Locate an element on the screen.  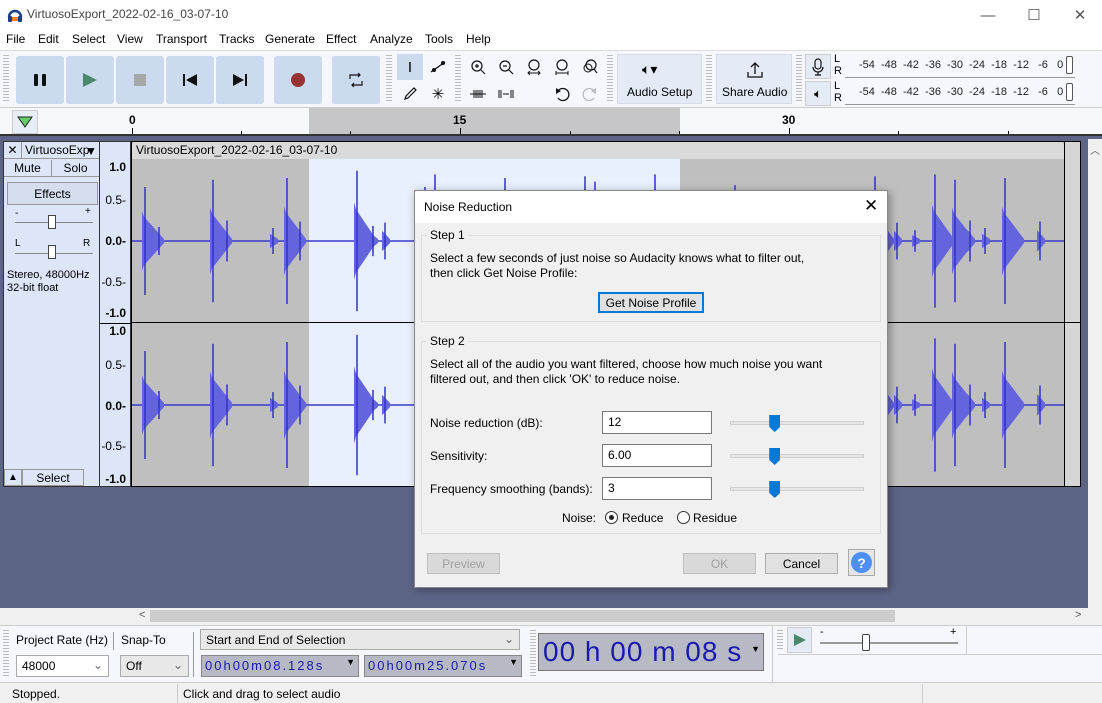
sensitivity-input: 6.00 is located at coordinates (657, 455).